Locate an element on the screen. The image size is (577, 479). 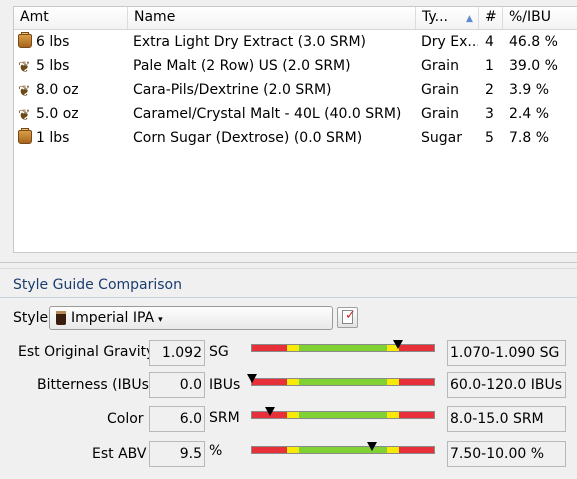
table-header: Amt Name Ty... ▲ # %/IBU is located at coordinates (295, 18).